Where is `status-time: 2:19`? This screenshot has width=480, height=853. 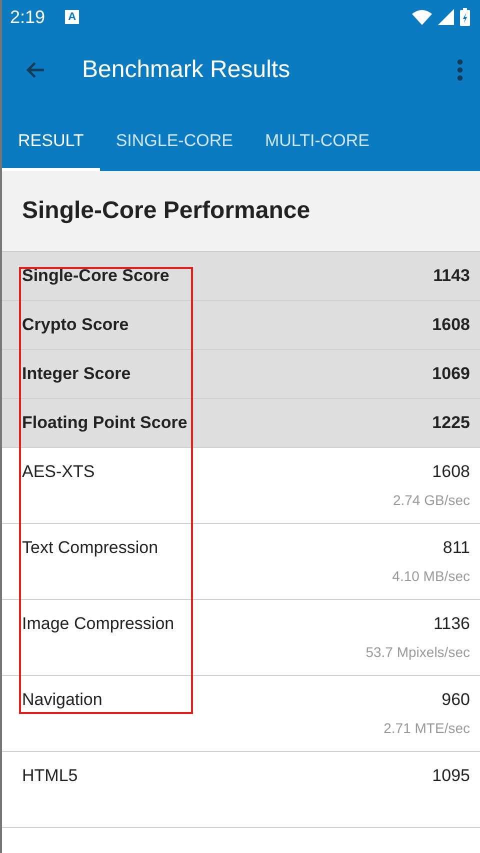 status-time: 2:19 is located at coordinates (28, 17).